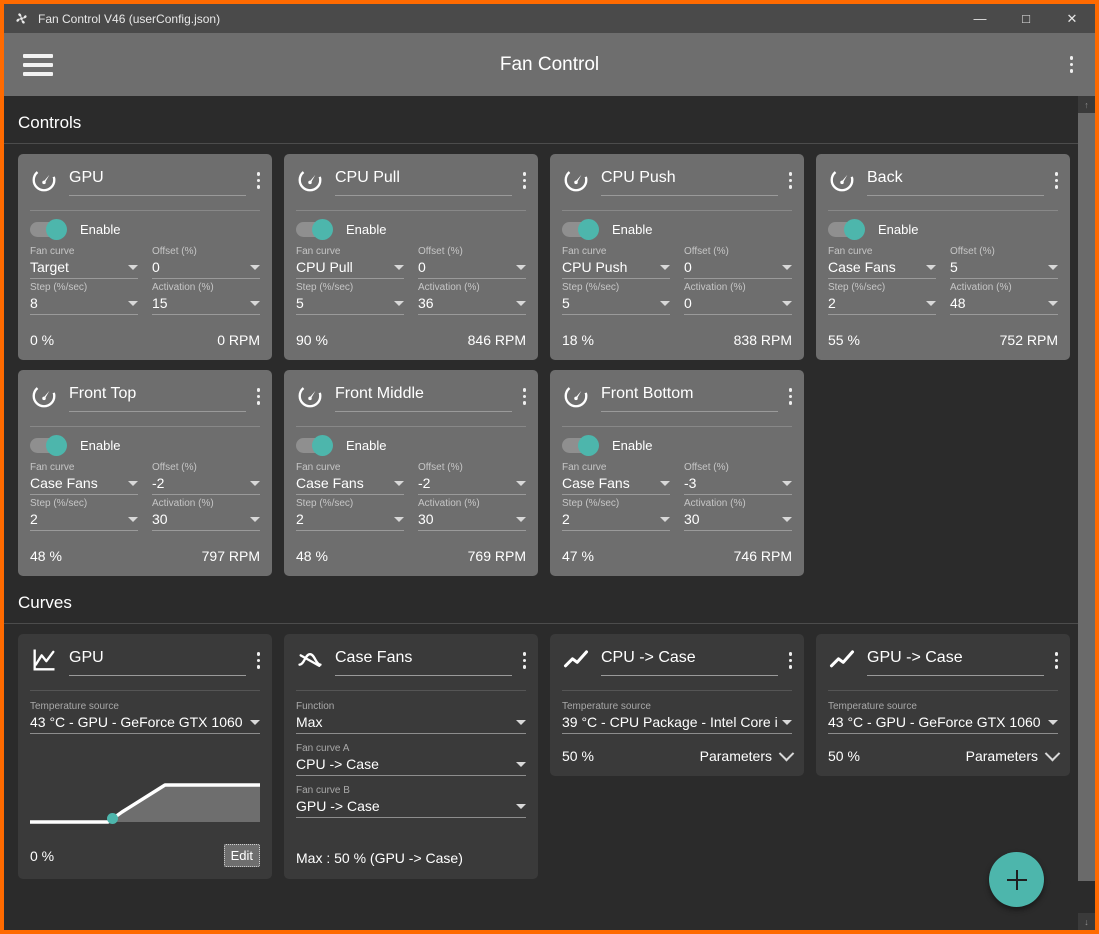 Image resolution: width=1099 pixels, height=934 pixels. What do you see at coordinates (1004, 305) in the screenshot?
I see `activation-select: 48` at bounding box center [1004, 305].